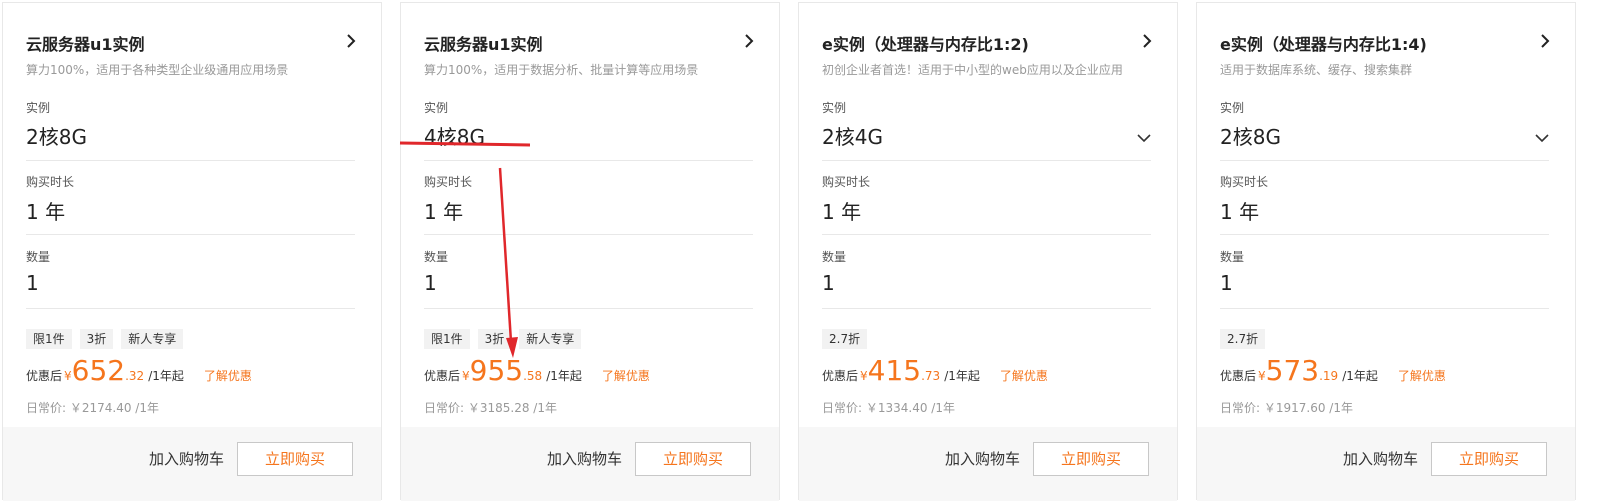 The image size is (1602, 501). I want to click on price-row: 优惠后 ¥ 955 .58 /1年起 了解优惠, so click(537, 373).